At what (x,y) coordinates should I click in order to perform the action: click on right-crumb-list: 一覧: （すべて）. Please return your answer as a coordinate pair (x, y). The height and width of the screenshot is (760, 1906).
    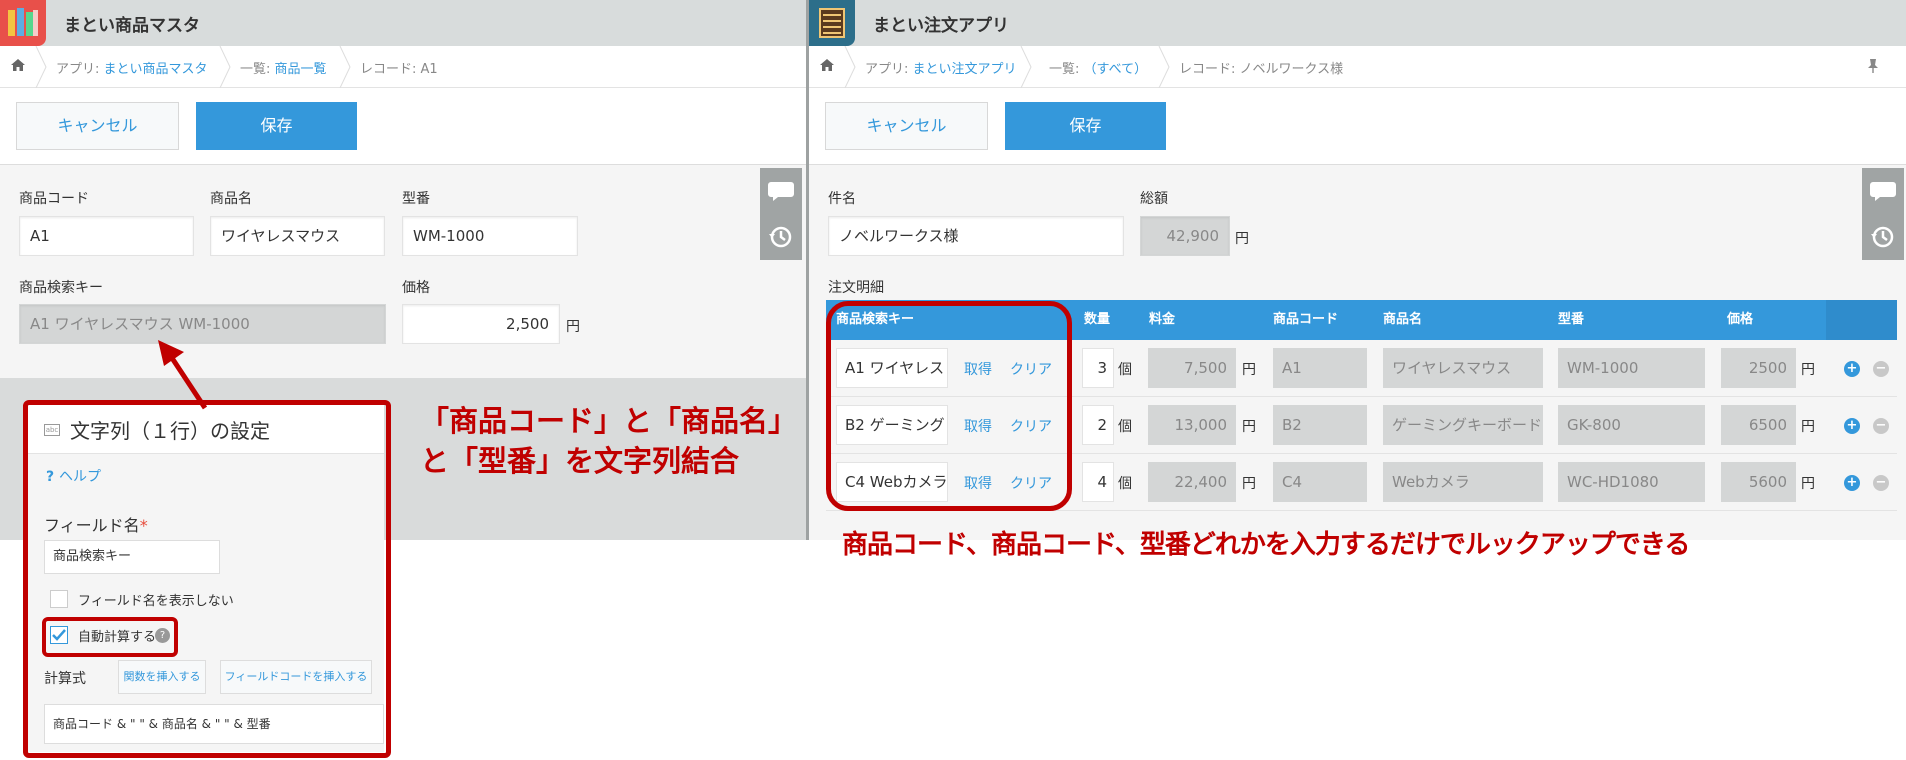
    Looking at the image, I should click on (1098, 67).